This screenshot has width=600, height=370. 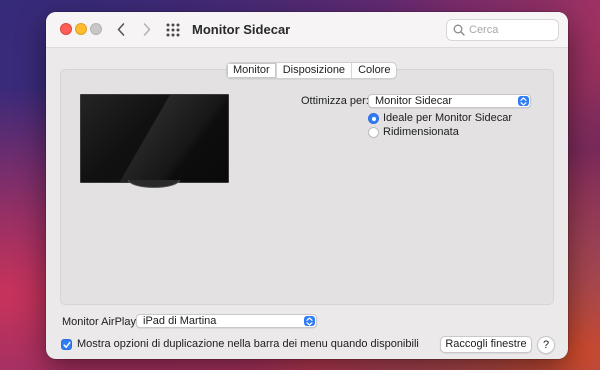 What do you see at coordinates (66, 29) in the screenshot?
I see `close-button` at bounding box center [66, 29].